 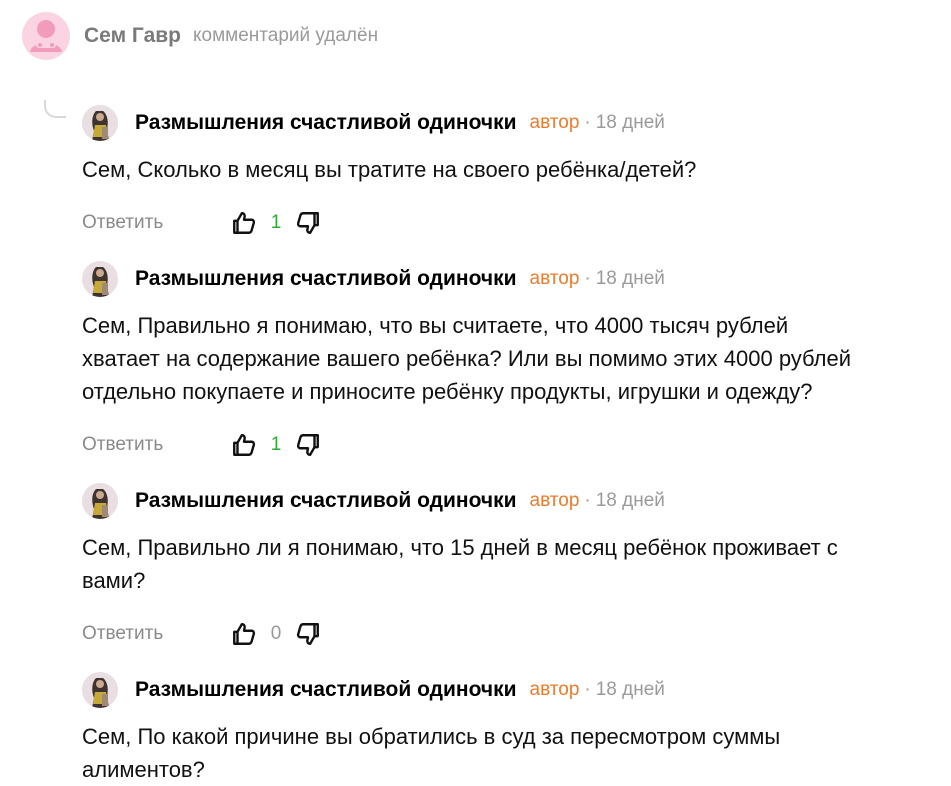 I want to click on comment-text-line: вами?, so click(x=114, y=580).